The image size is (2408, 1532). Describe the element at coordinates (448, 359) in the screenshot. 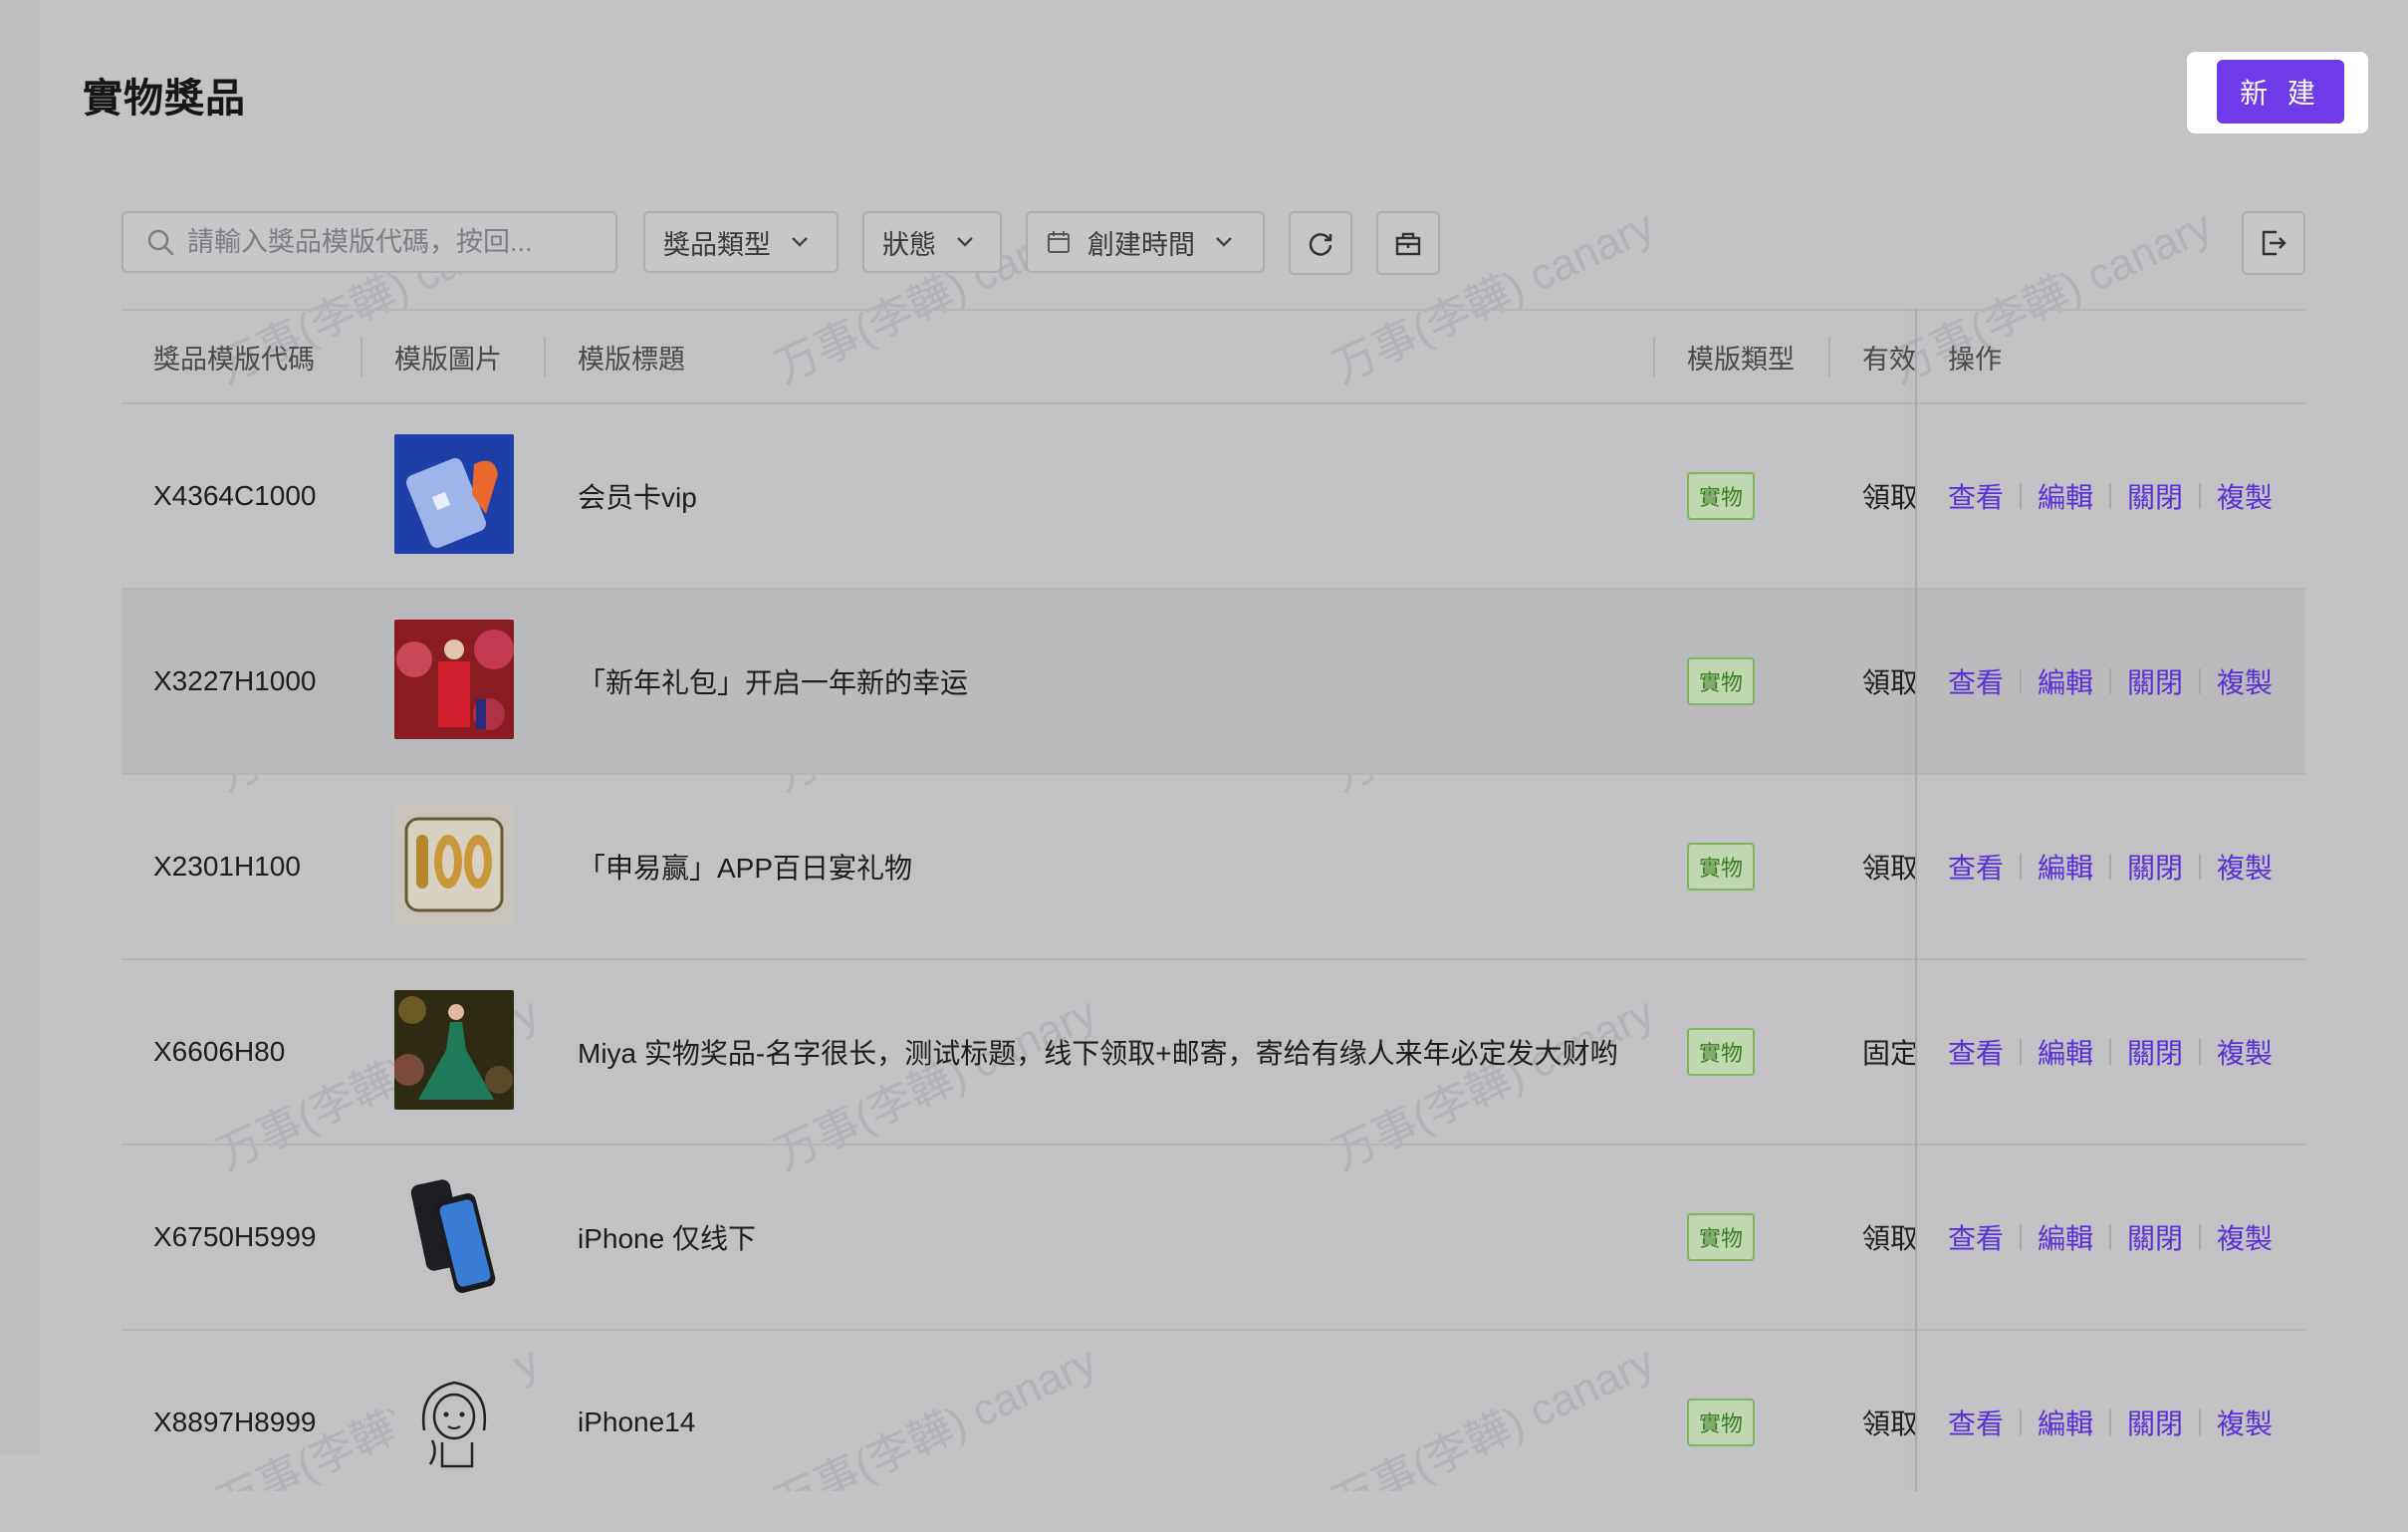

I see `column-header-image: 模版圖片` at that location.